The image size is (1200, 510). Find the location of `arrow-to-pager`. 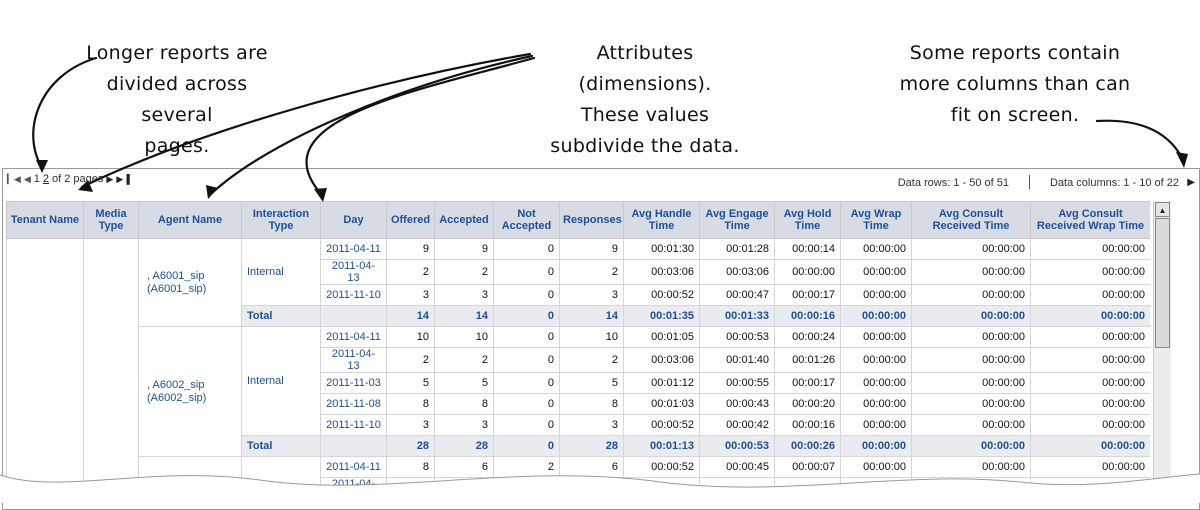

arrow-to-pager is located at coordinates (65, 113).